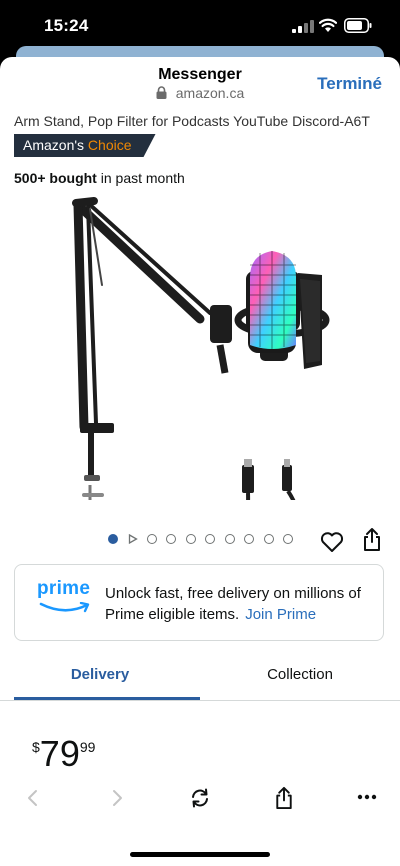 This screenshot has width=400, height=866. Describe the element at coordinates (367, 797) in the screenshot. I see `more-icon` at that location.